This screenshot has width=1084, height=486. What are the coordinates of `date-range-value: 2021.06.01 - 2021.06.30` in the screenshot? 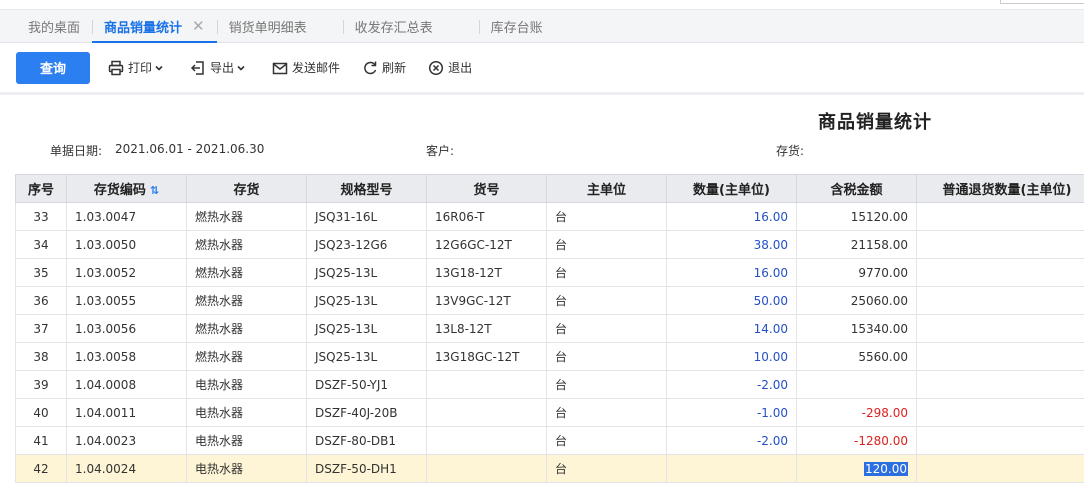 It's located at (190, 149).